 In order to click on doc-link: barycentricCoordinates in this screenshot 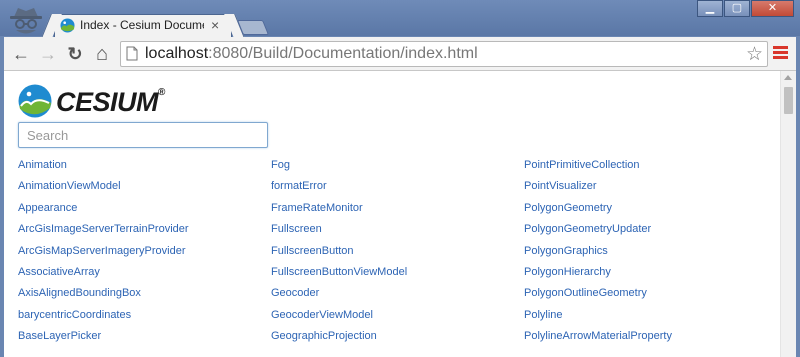, I will do `click(103, 318)`.